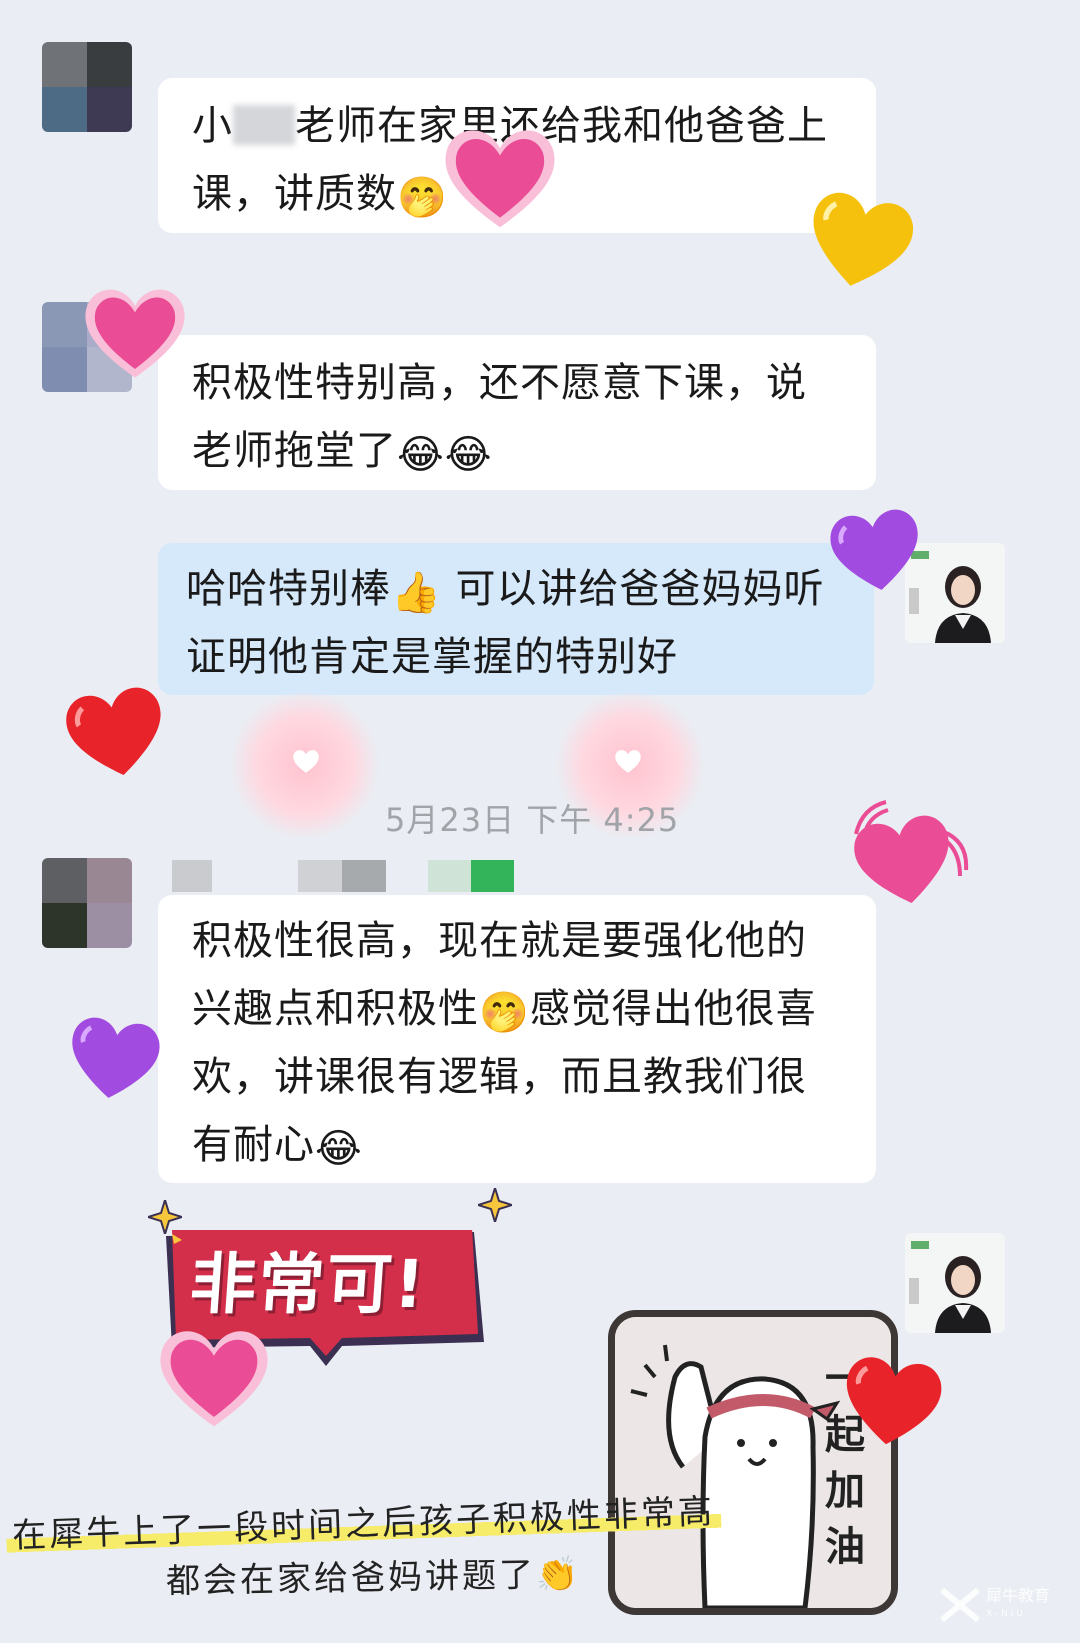 The width and height of the screenshot is (1080, 1643). I want to click on blurred-name, so click(264, 125).